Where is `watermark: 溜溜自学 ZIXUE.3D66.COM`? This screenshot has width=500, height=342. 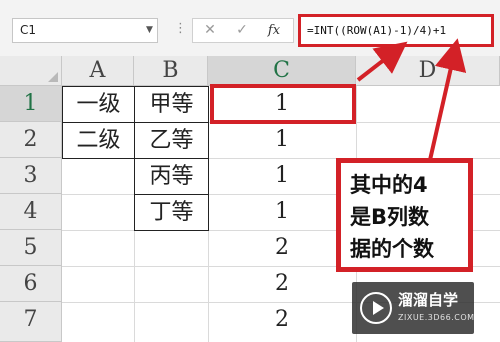 watermark: 溜溜自学 ZIXUE.3D66.COM is located at coordinates (413, 308).